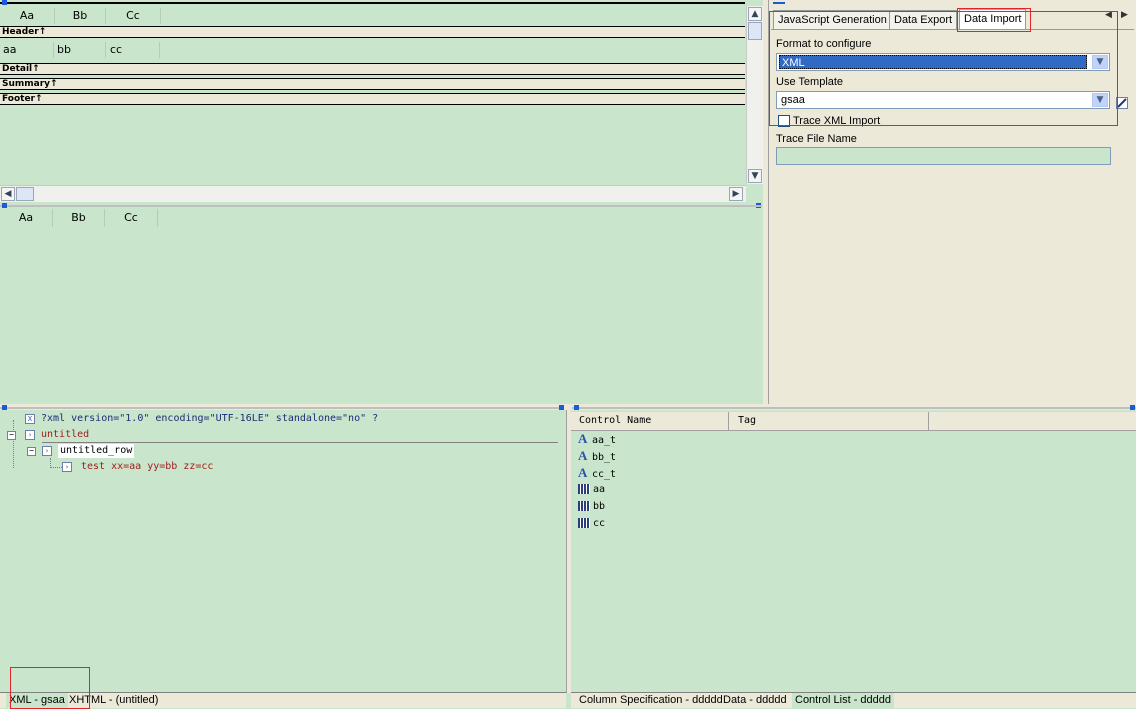 This screenshot has height=709, width=1136. What do you see at coordinates (994, 20) in the screenshot?
I see `annotation-tab-box` at bounding box center [994, 20].